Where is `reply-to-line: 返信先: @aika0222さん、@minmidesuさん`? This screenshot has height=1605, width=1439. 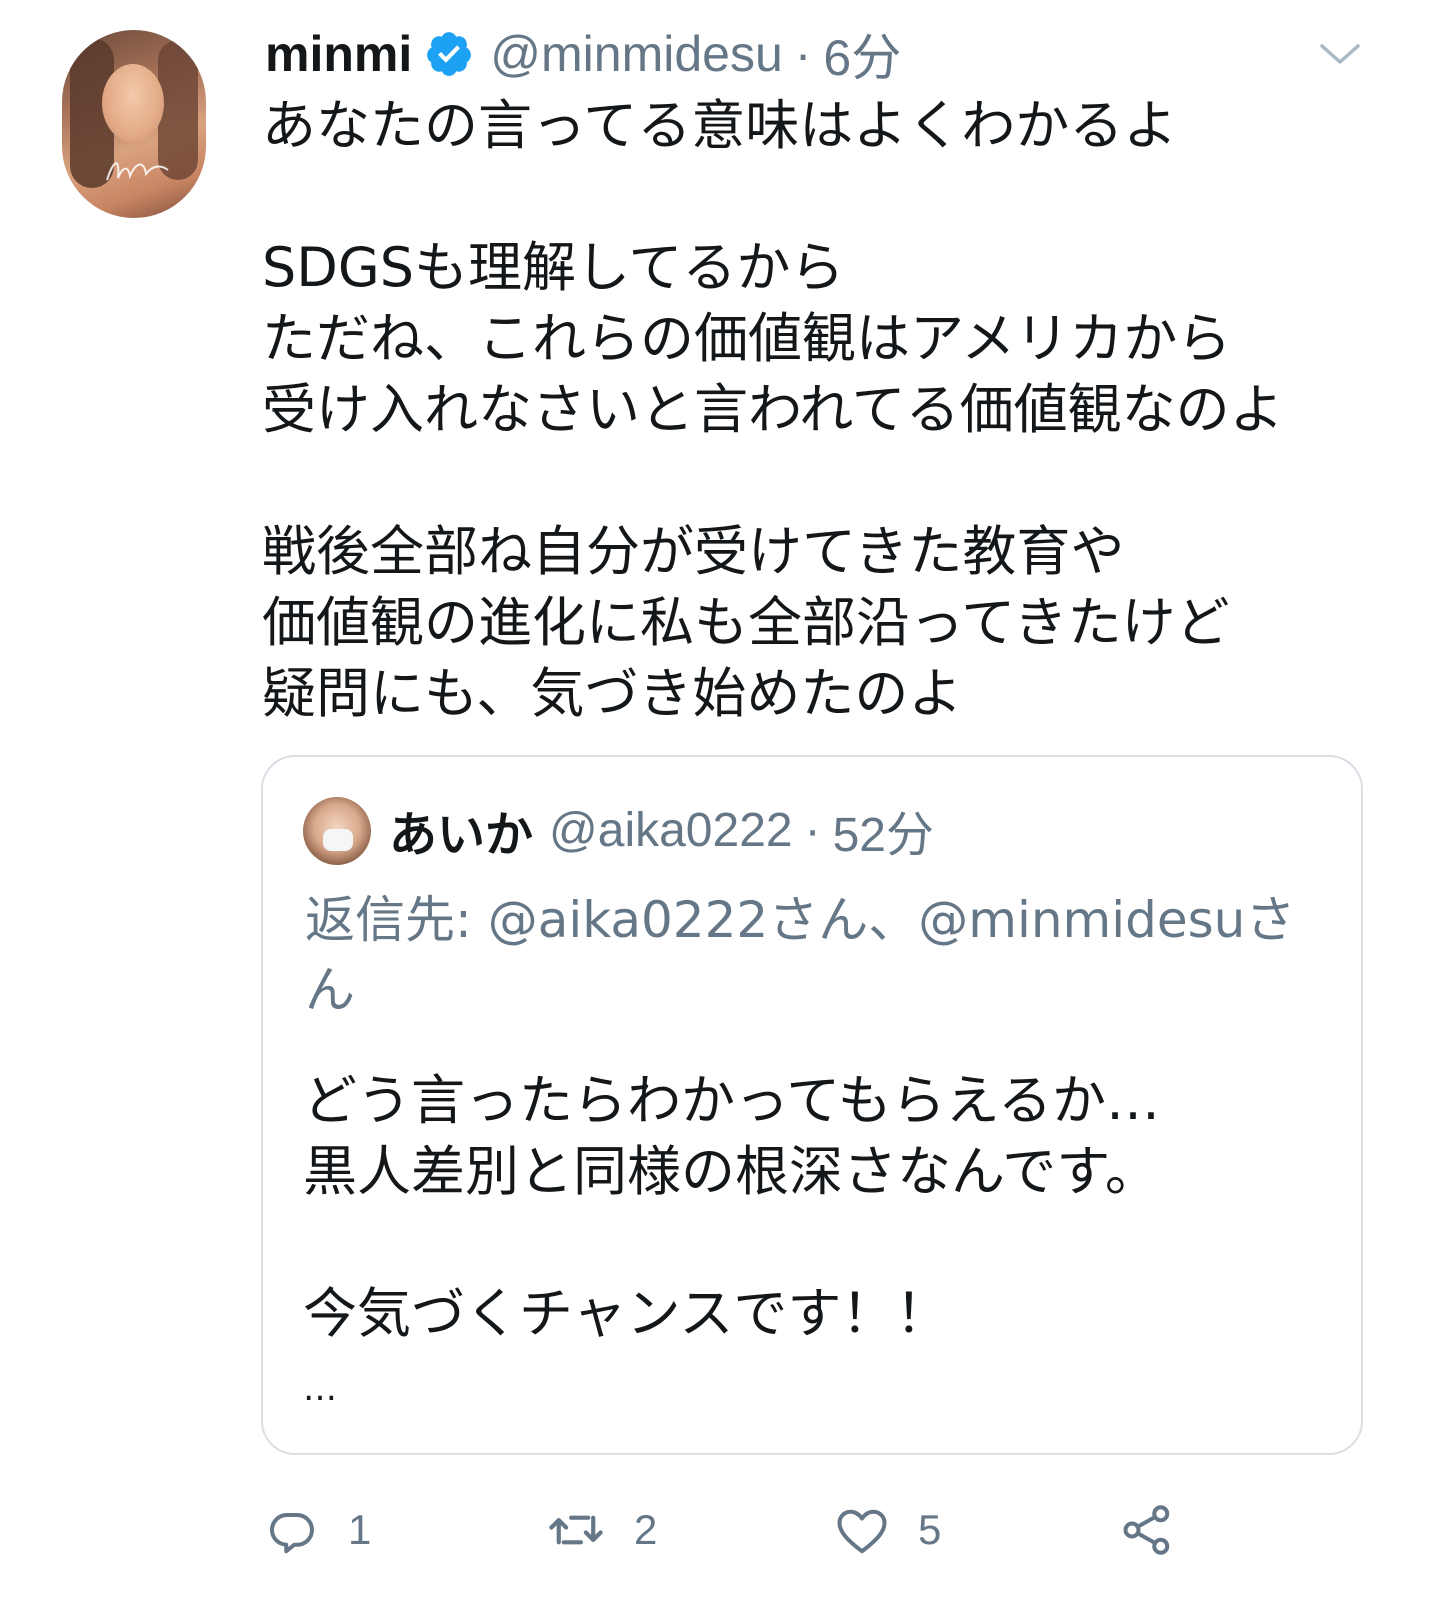
reply-to-line: 返信先: @aika0222さん、@minmidesuさん is located at coordinates (820, 955).